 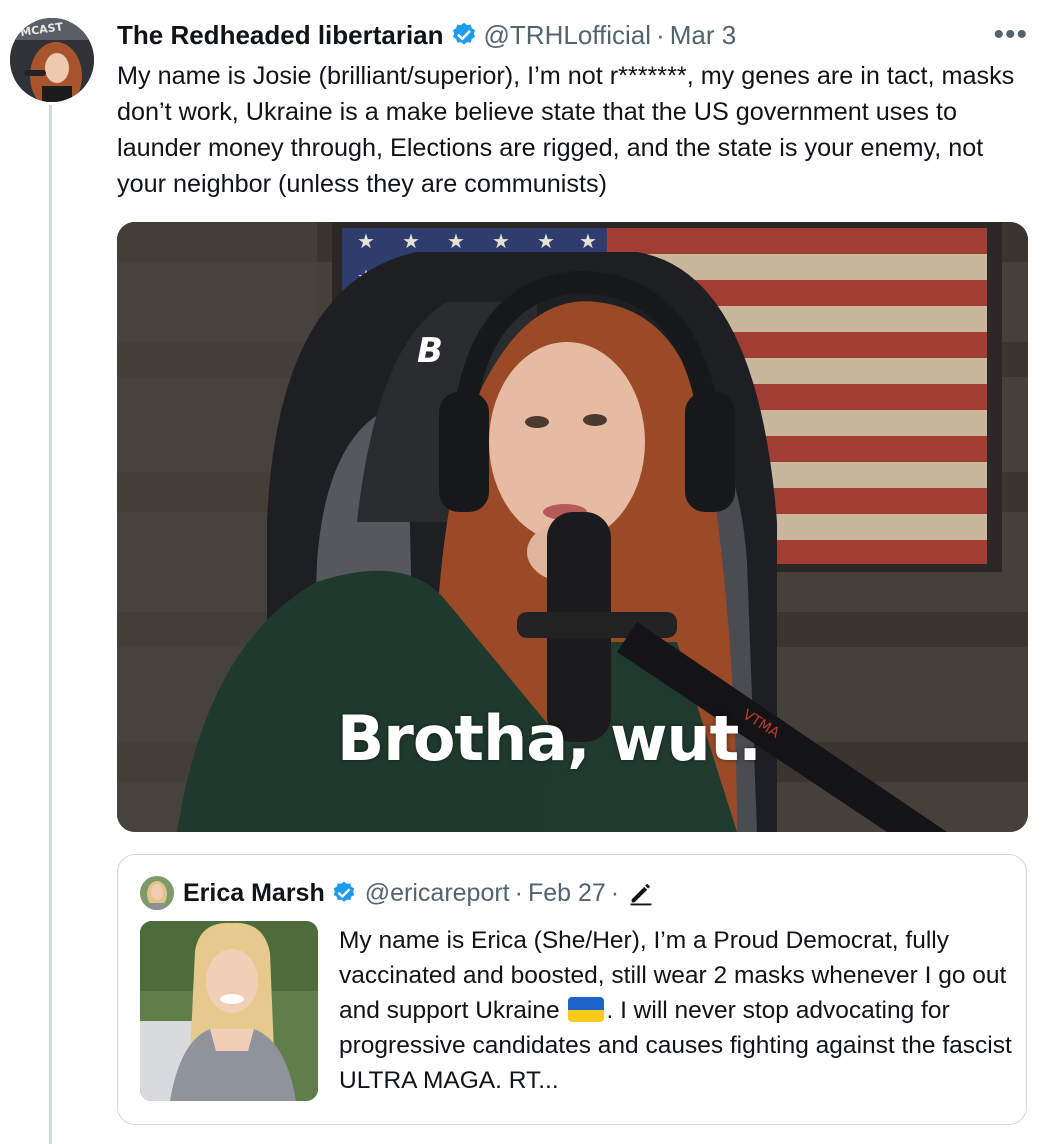 I want to click on quoted-tweet-thumbnail, so click(x=229, y=1011).